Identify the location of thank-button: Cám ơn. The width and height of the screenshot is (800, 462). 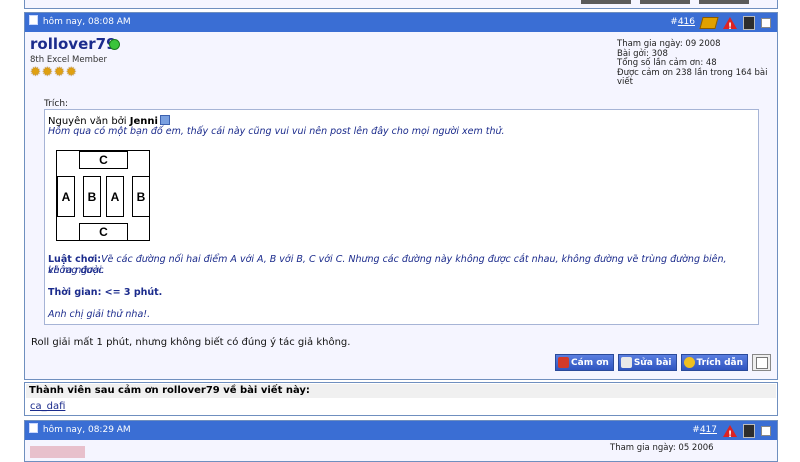
(584, 362).